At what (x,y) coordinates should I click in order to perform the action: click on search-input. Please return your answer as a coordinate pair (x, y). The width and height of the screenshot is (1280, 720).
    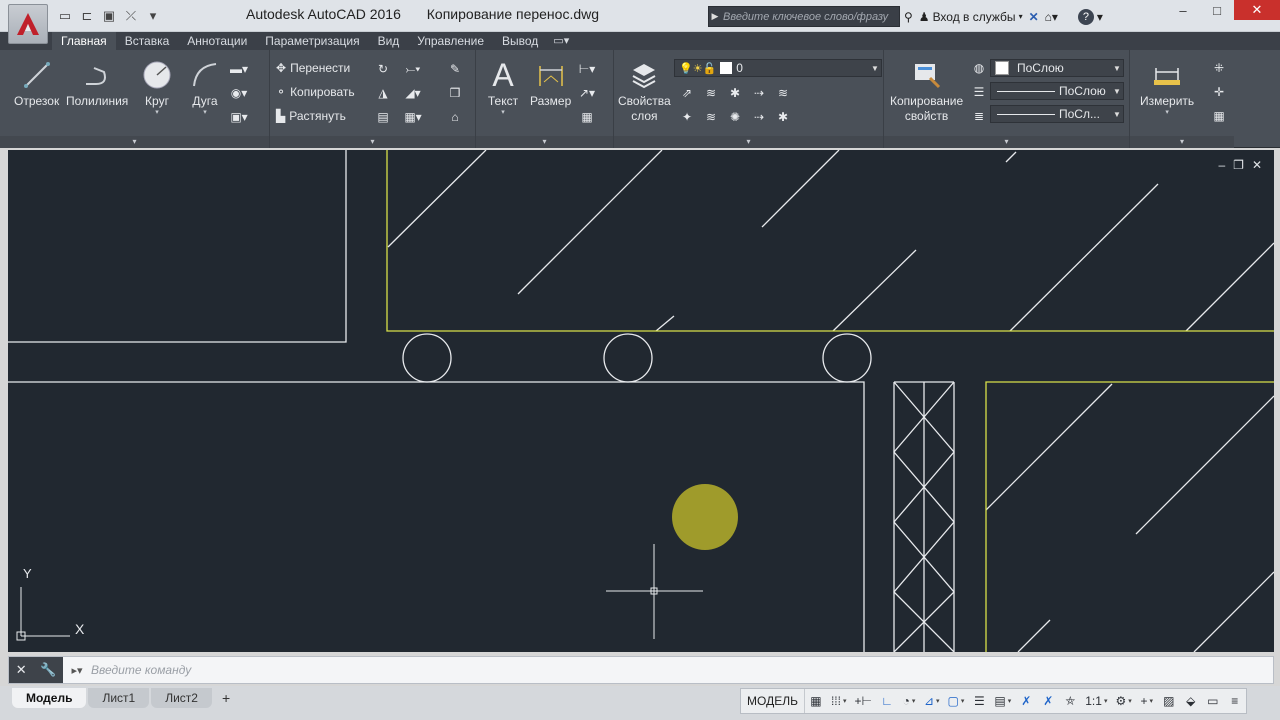
    Looking at the image, I should click on (810, 16).